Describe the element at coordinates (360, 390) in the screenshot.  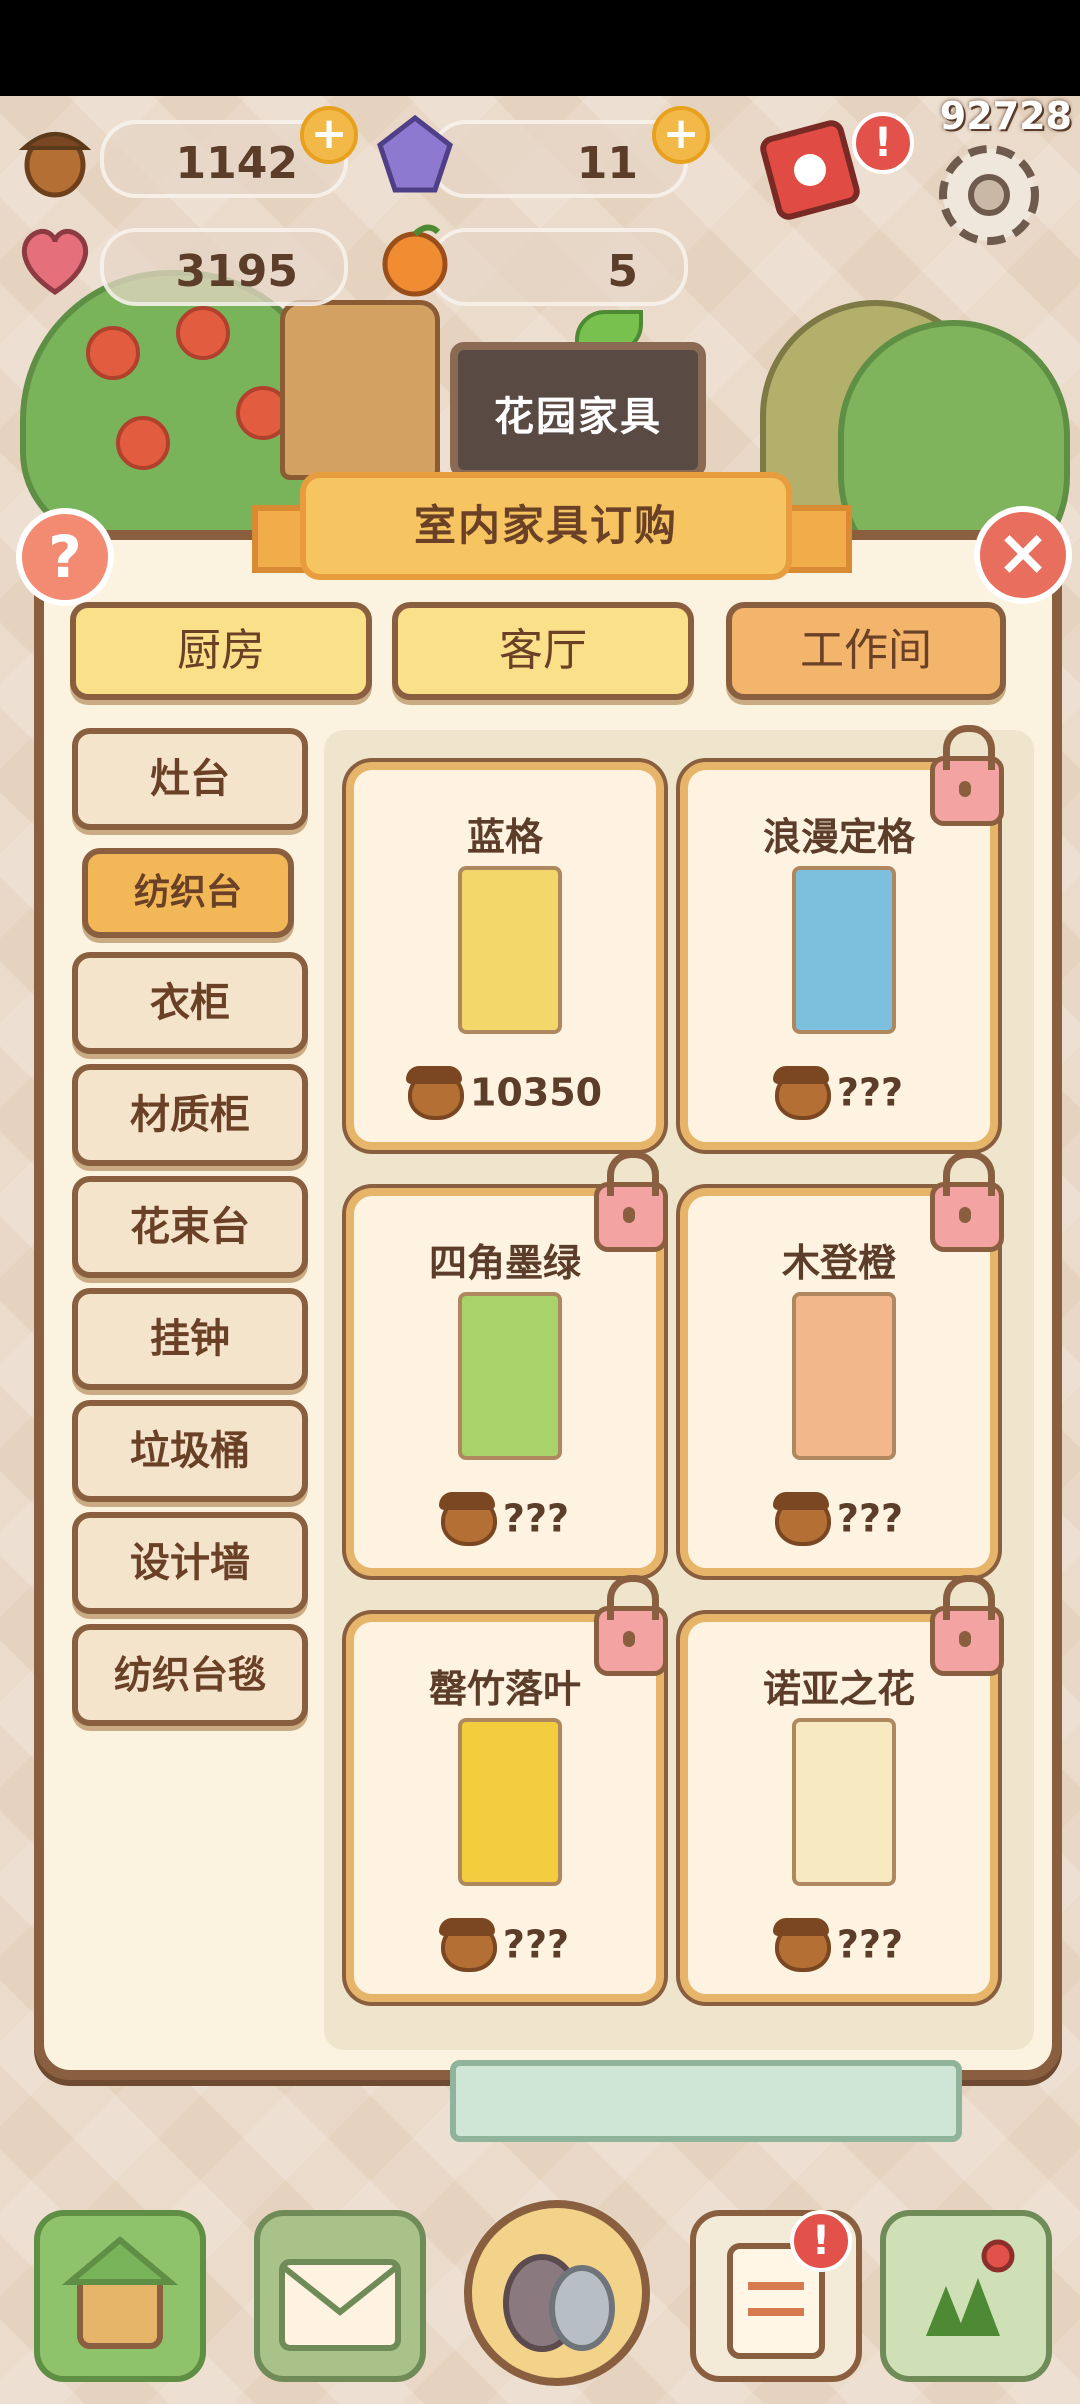
I see `birdhouse` at that location.